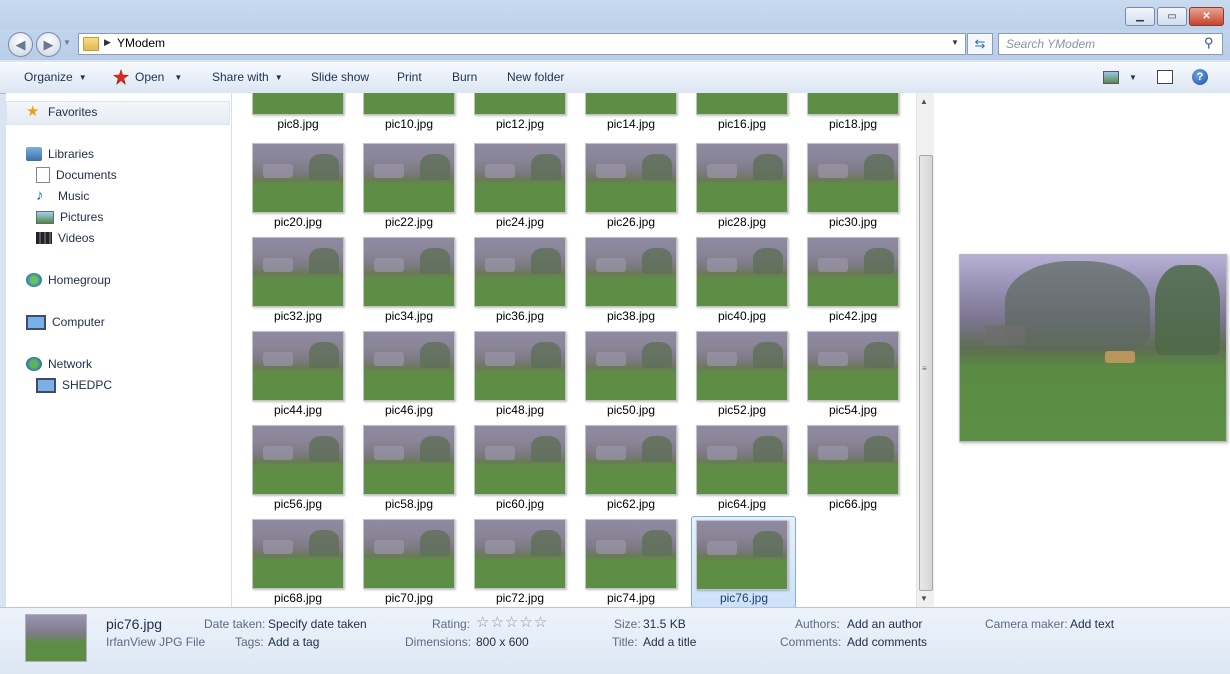 This screenshot has height=674, width=1230. I want to click on file-item: pic70.jpg, so click(404, 563).